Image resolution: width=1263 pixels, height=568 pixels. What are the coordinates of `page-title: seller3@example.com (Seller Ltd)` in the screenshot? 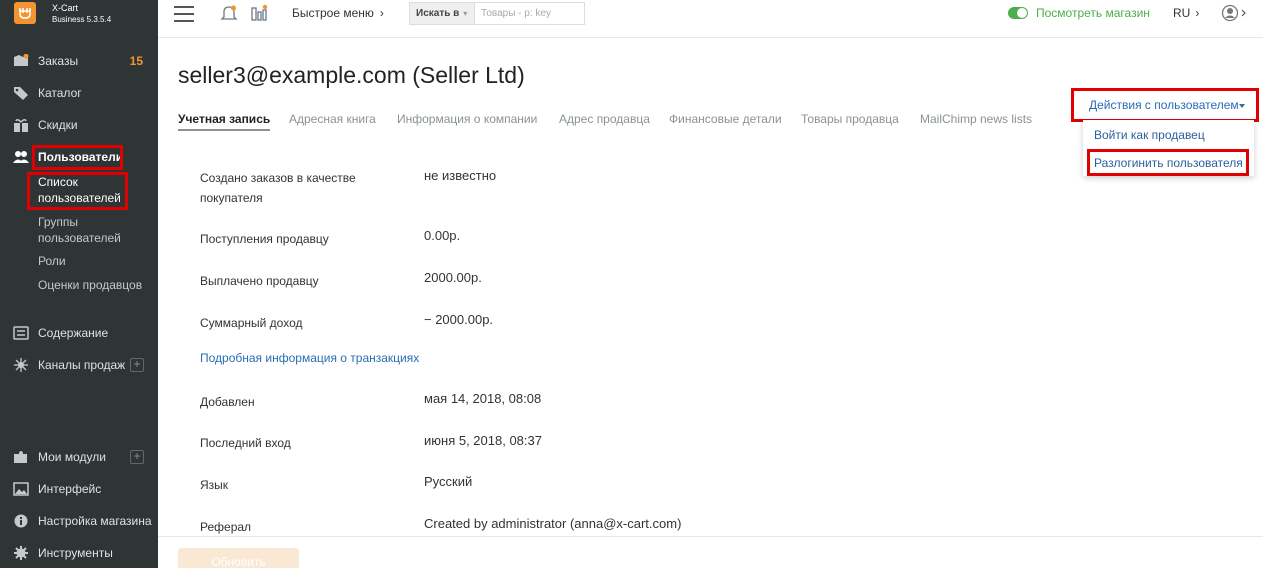 It's located at (351, 75).